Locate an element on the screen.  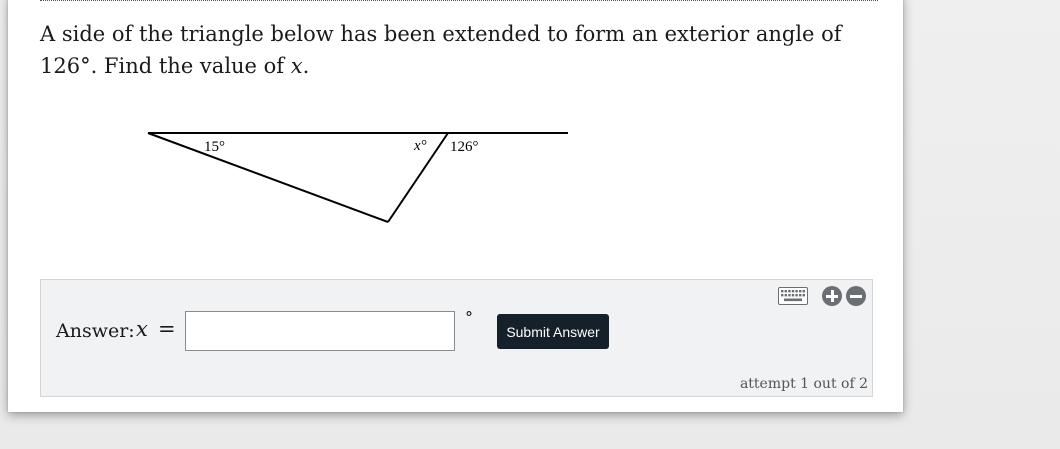
answer-input is located at coordinates (320, 331).